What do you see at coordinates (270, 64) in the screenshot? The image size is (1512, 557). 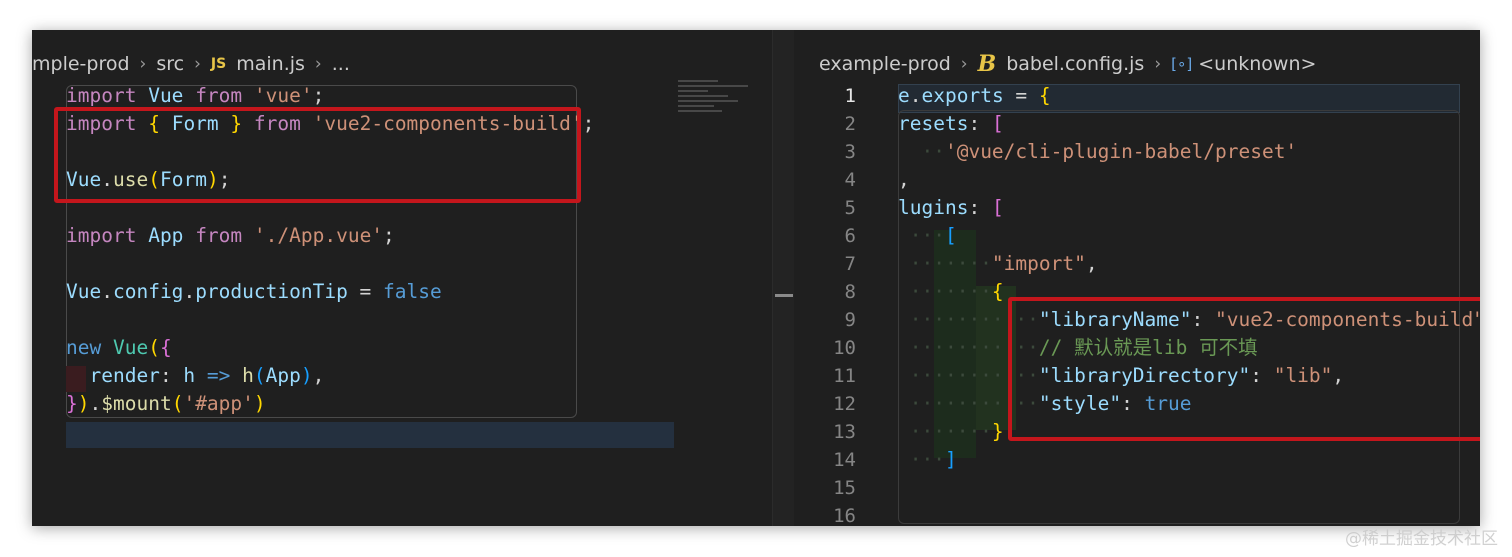 I see `breadcrumb-file: main.js` at bounding box center [270, 64].